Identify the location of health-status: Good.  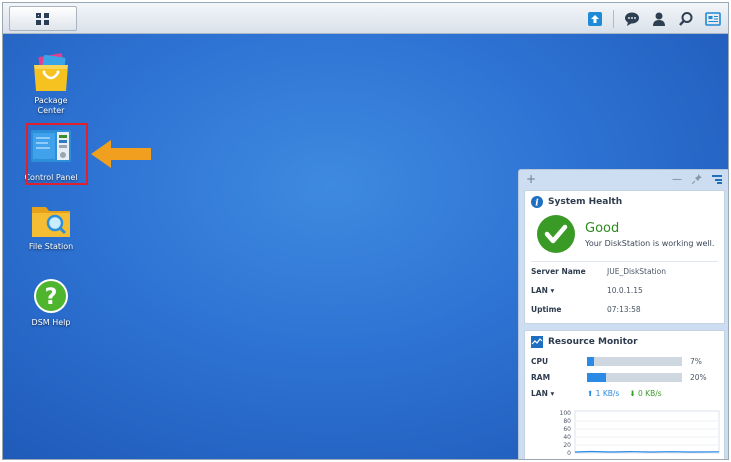
(602, 228).